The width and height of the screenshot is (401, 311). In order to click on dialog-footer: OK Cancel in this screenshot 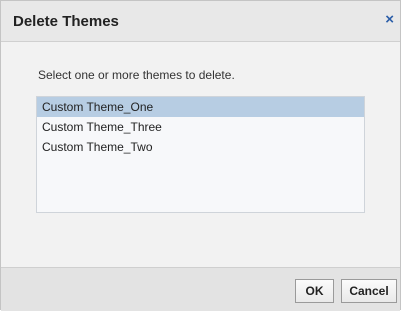, I will do `click(200, 289)`.